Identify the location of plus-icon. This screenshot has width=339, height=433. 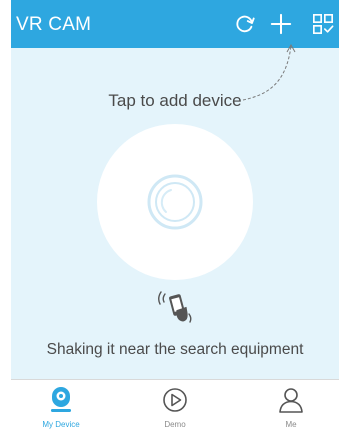
(281, 24).